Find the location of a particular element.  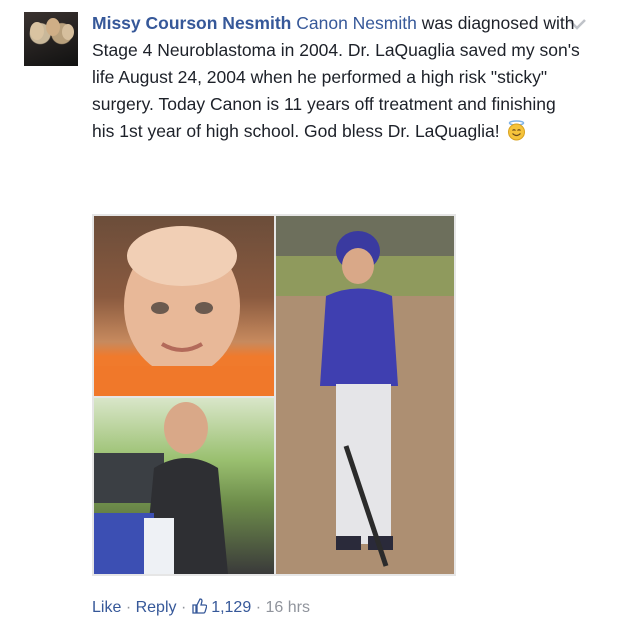

photo-child is located at coordinates (184, 306).